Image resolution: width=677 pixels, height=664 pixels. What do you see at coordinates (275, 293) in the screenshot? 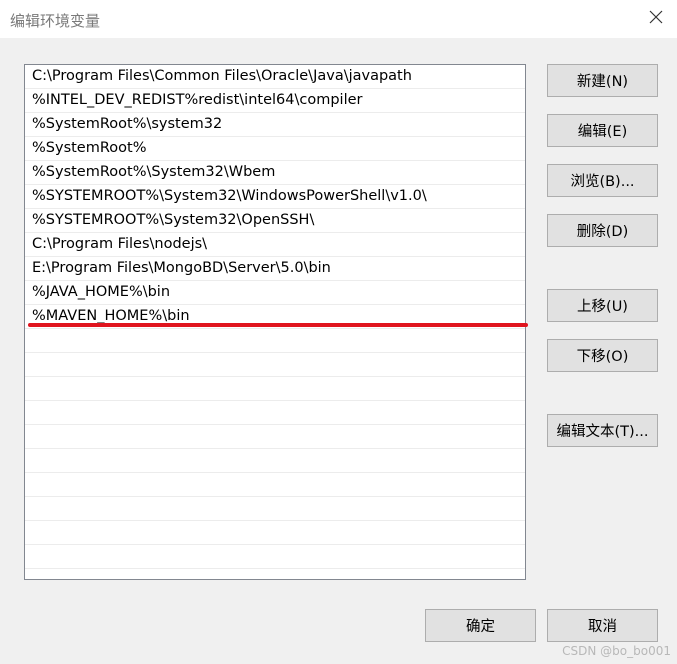
I see `list-item: %JAVA_HOME%\bin` at bounding box center [275, 293].